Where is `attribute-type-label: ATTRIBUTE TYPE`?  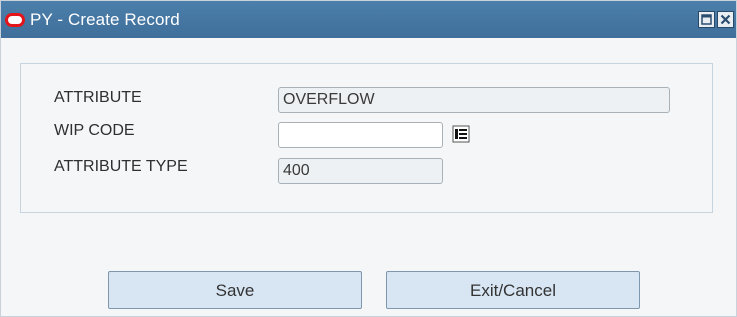
attribute-type-label: ATTRIBUTE TYPE is located at coordinates (121, 166).